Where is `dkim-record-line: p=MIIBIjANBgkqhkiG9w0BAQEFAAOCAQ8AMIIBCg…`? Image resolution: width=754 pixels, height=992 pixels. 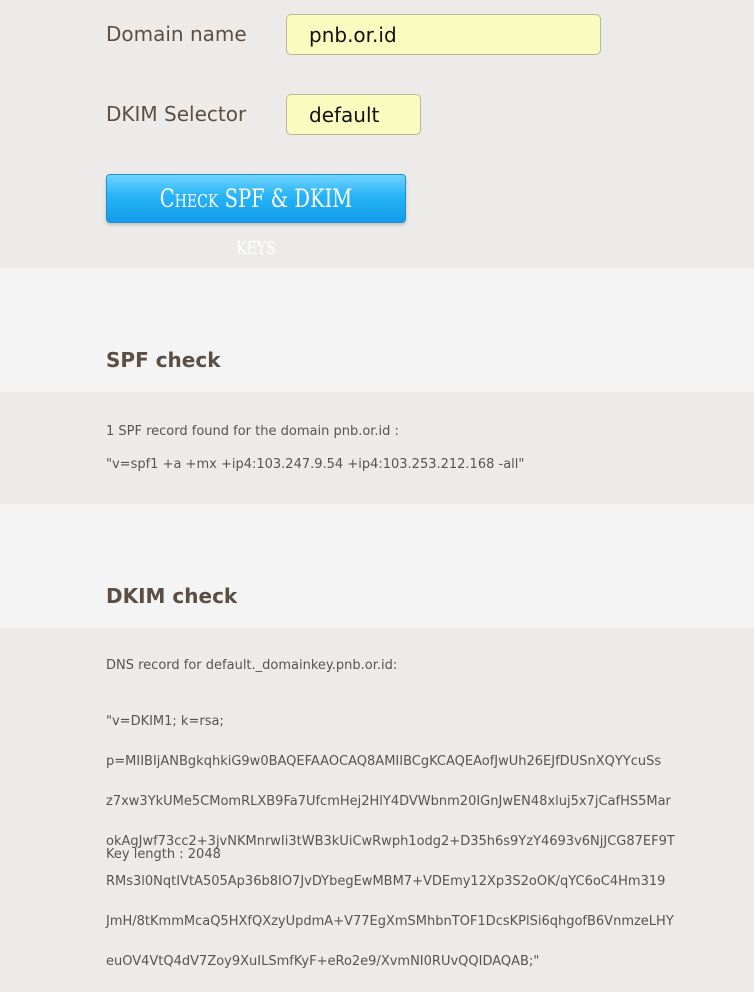
dkim-record-line: p=MIIBIjANBgkqhkiG9w0BAQEFAAOCAQ8AMIIBCg… is located at coordinates (384, 761).